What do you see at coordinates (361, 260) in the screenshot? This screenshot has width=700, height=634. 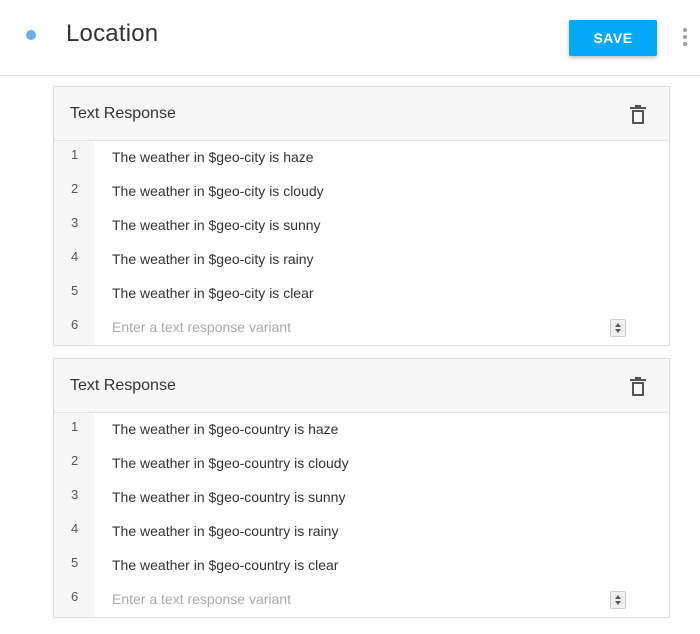 I see `response-row: 4 The weather in $geo-city is rainy` at bounding box center [361, 260].